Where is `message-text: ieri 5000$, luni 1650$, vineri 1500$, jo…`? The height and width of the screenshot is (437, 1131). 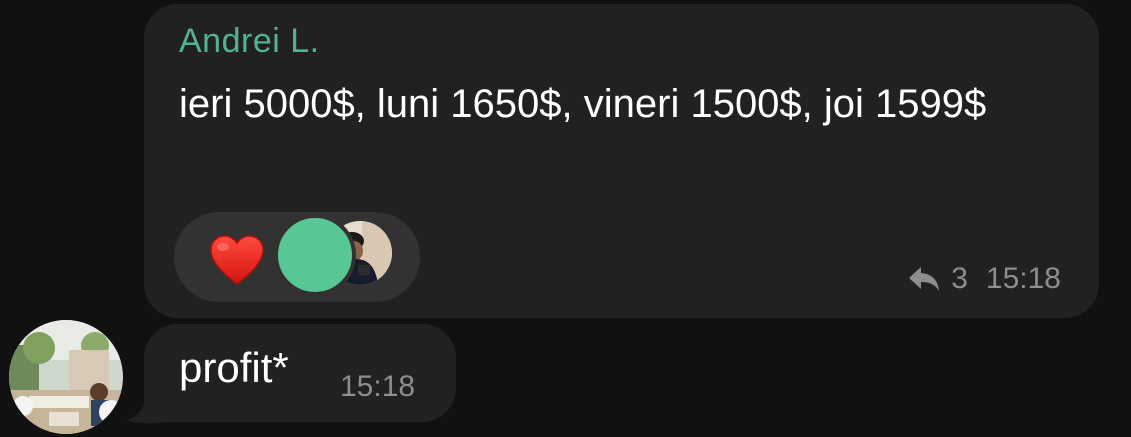
message-text: ieri 5000$, luni 1650$, vineri 1500$, jo… is located at coordinates (583, 104).